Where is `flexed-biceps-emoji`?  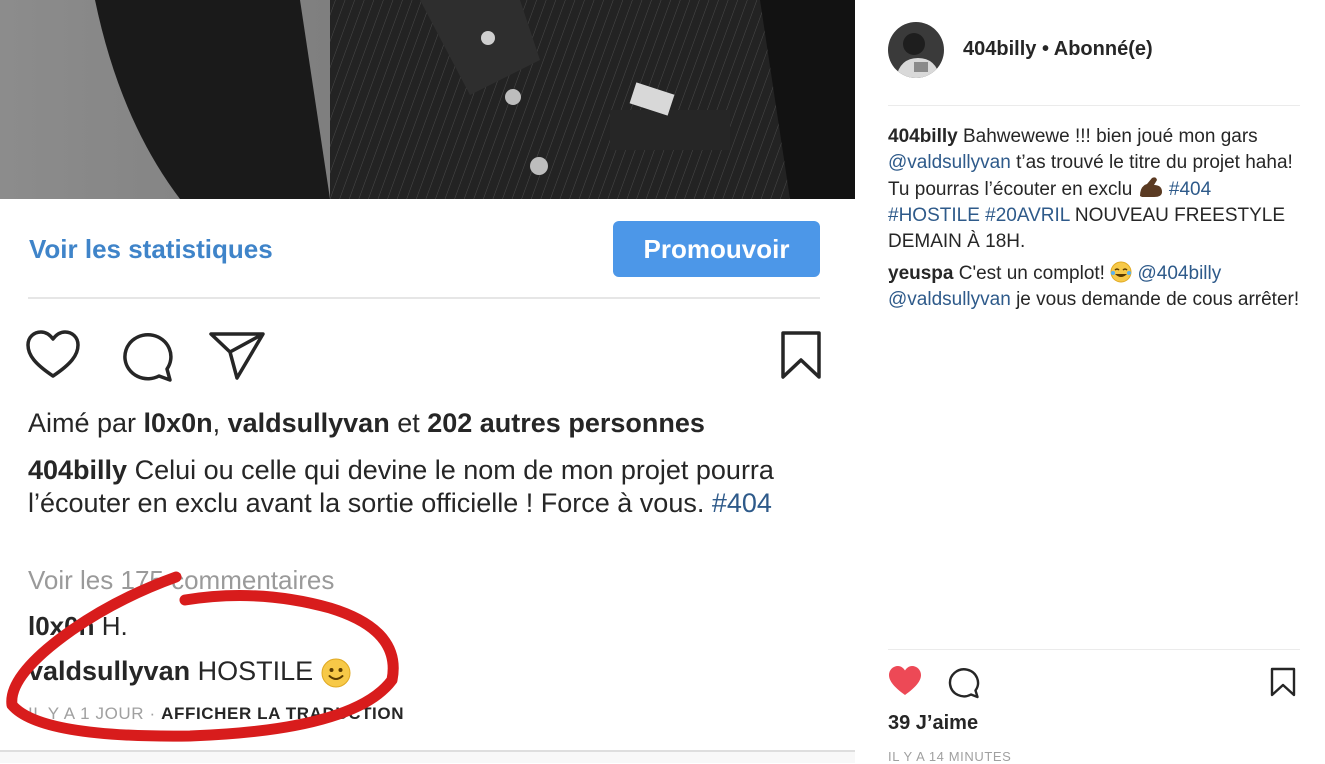
flexed-biceps-emoji is located at coordinates (1150, 187).